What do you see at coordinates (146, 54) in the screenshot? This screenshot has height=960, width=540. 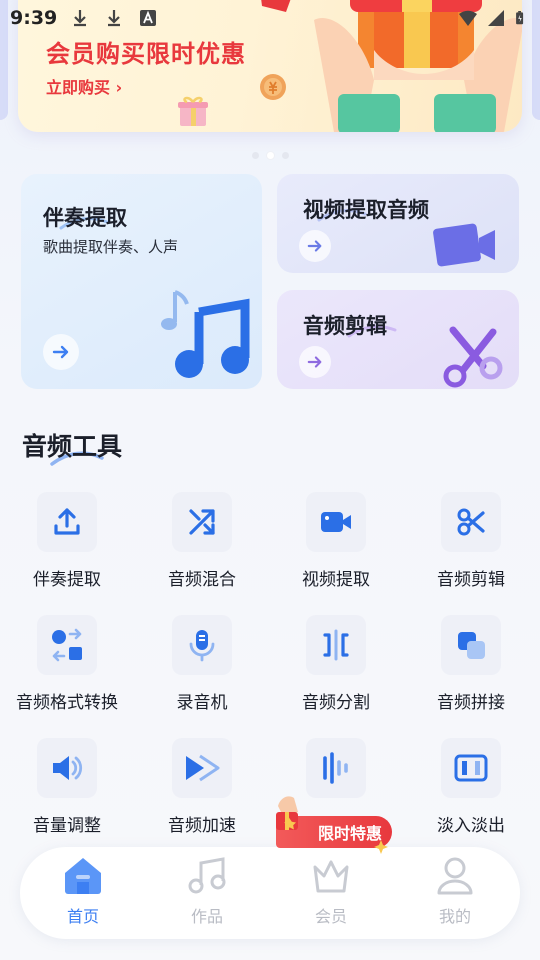 I see `banner-title: 会员购买限时优惠` at bounding box center [146, 54].